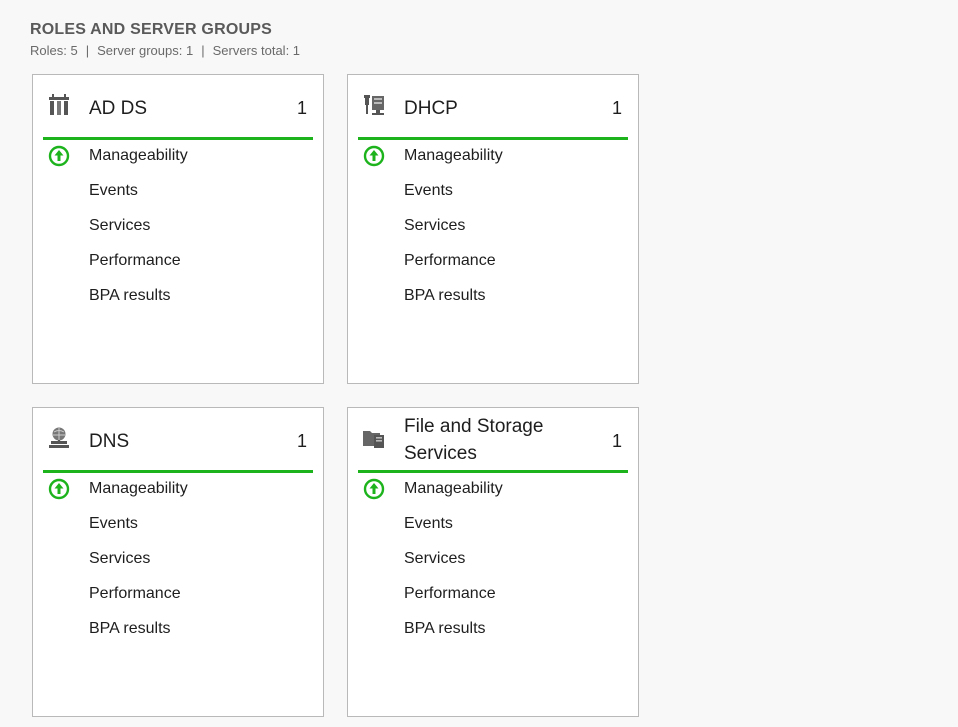  Describe the element at coordinates (499, 440) in the screenshot. I see `tile-title-file-and-storage-services: File and Storage Services` at that location.